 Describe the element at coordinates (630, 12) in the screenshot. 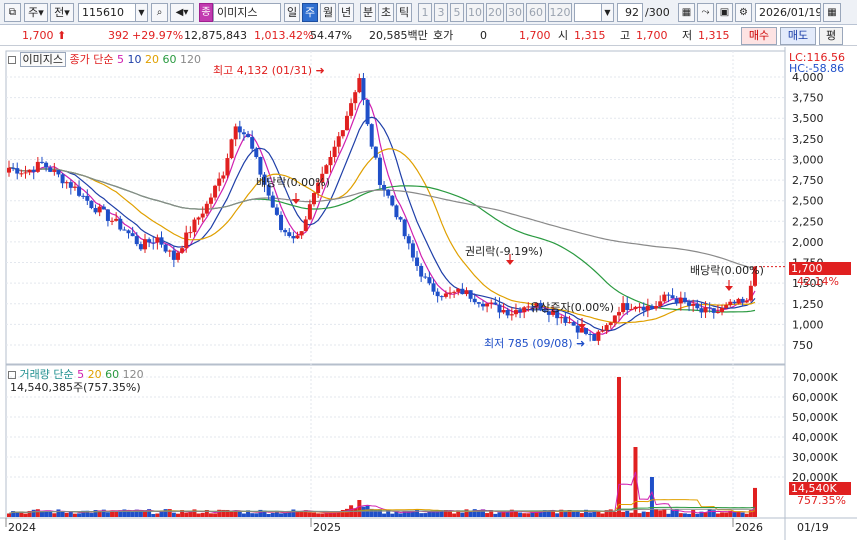

I see `count-input: 92` at that location.